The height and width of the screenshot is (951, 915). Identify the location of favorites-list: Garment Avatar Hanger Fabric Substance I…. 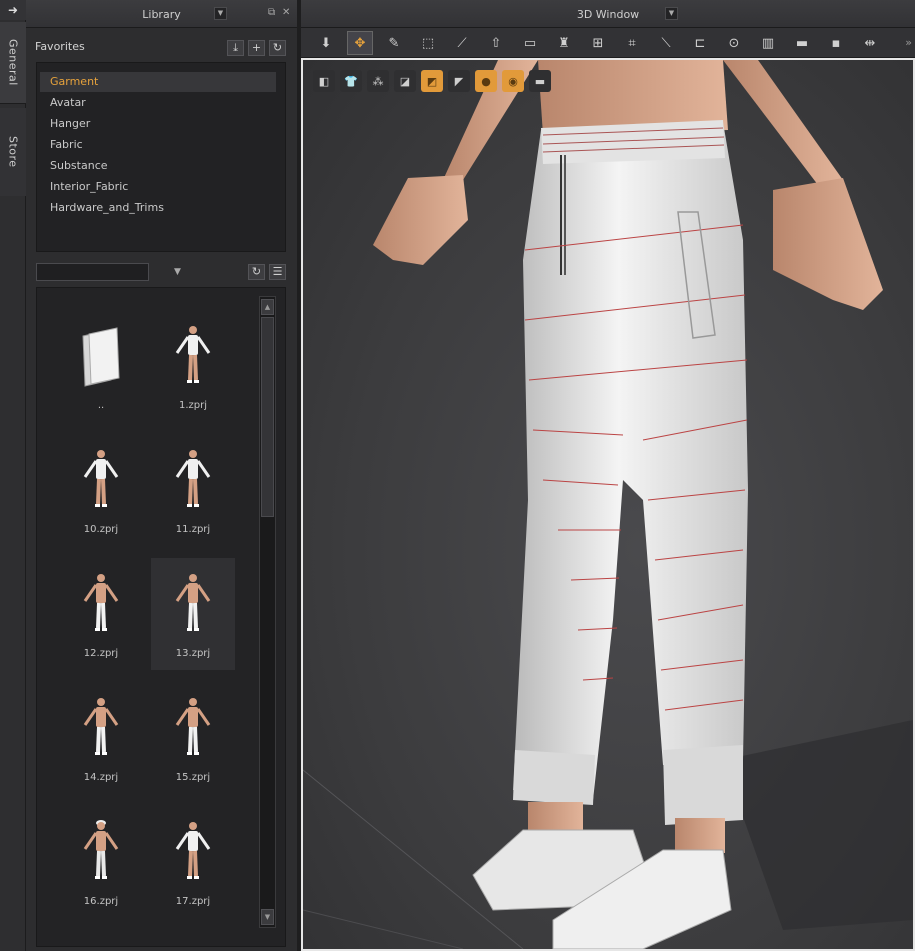
(161, 157).